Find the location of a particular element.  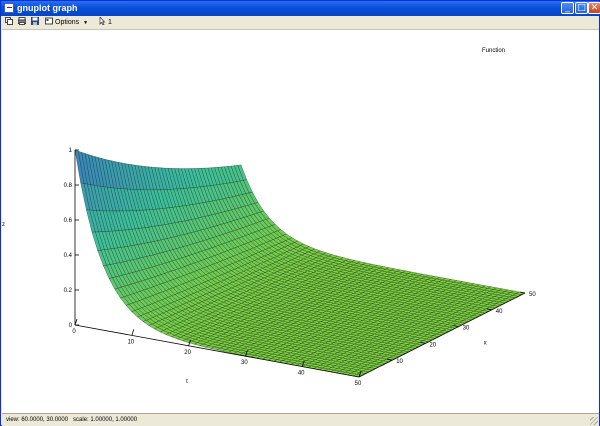

t-tick is located at coordinates (133, 332).